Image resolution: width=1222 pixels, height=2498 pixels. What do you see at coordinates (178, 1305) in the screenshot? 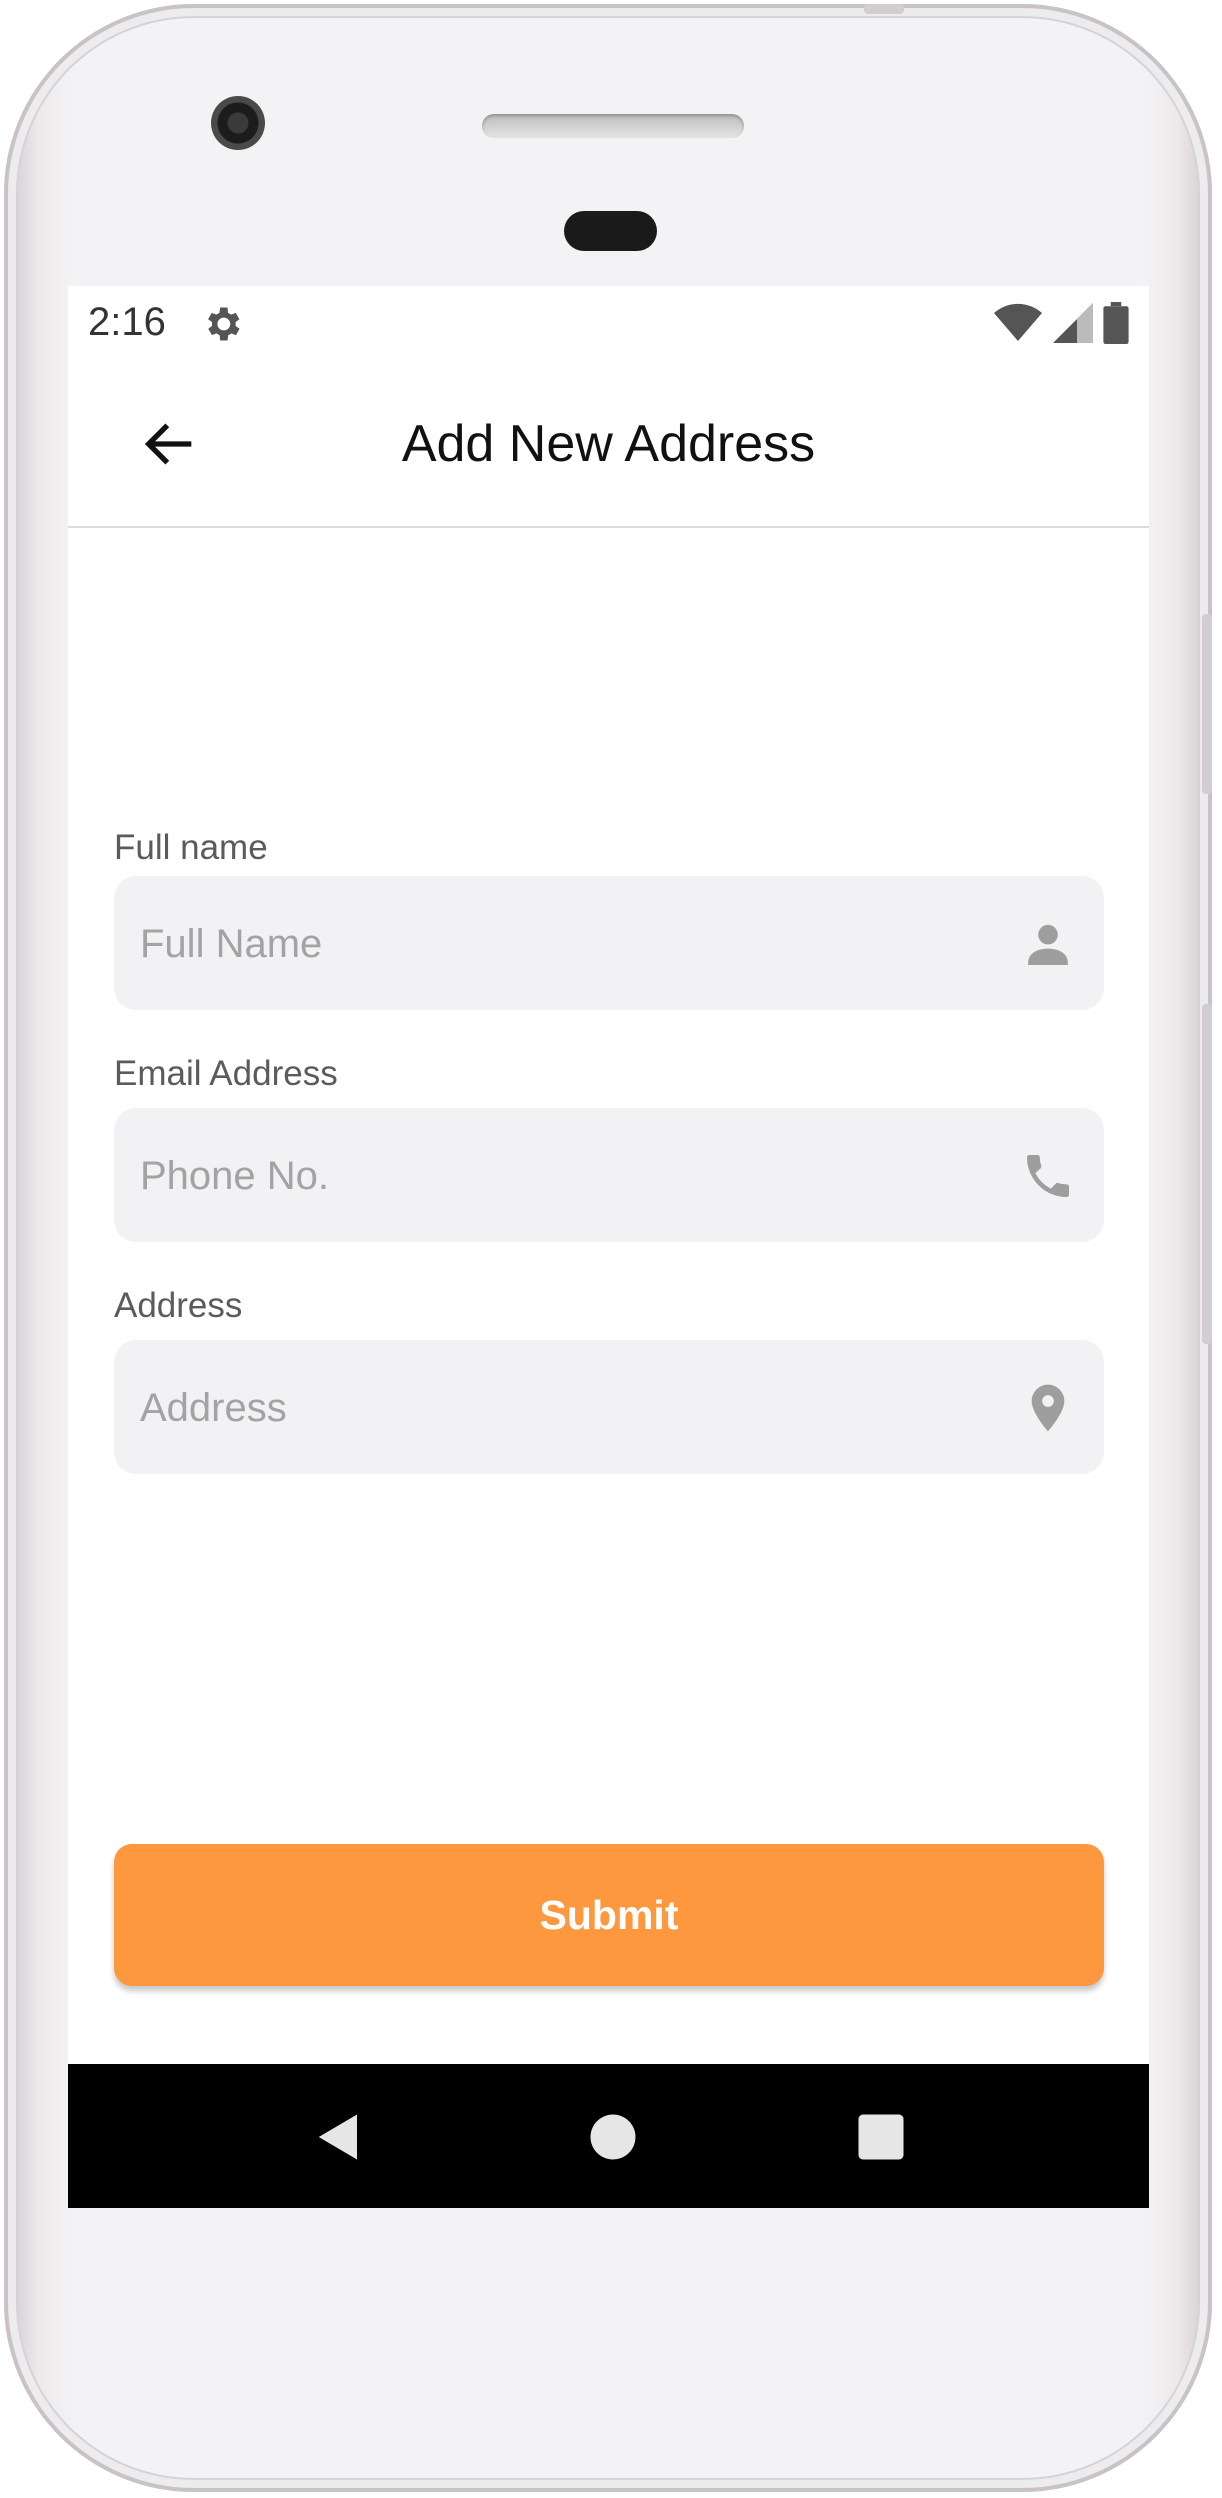
I see `address-label: Address` at bounding box center [178, 1305].